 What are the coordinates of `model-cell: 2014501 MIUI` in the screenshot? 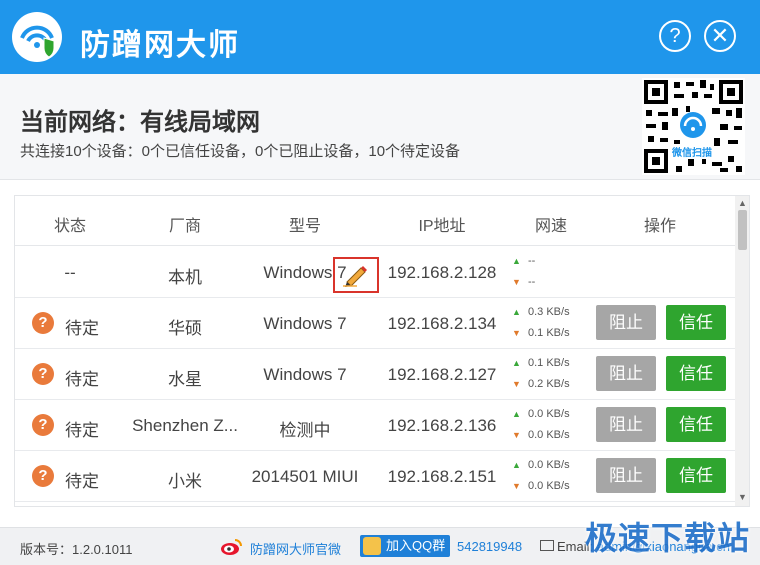 It's located at (305, 476).